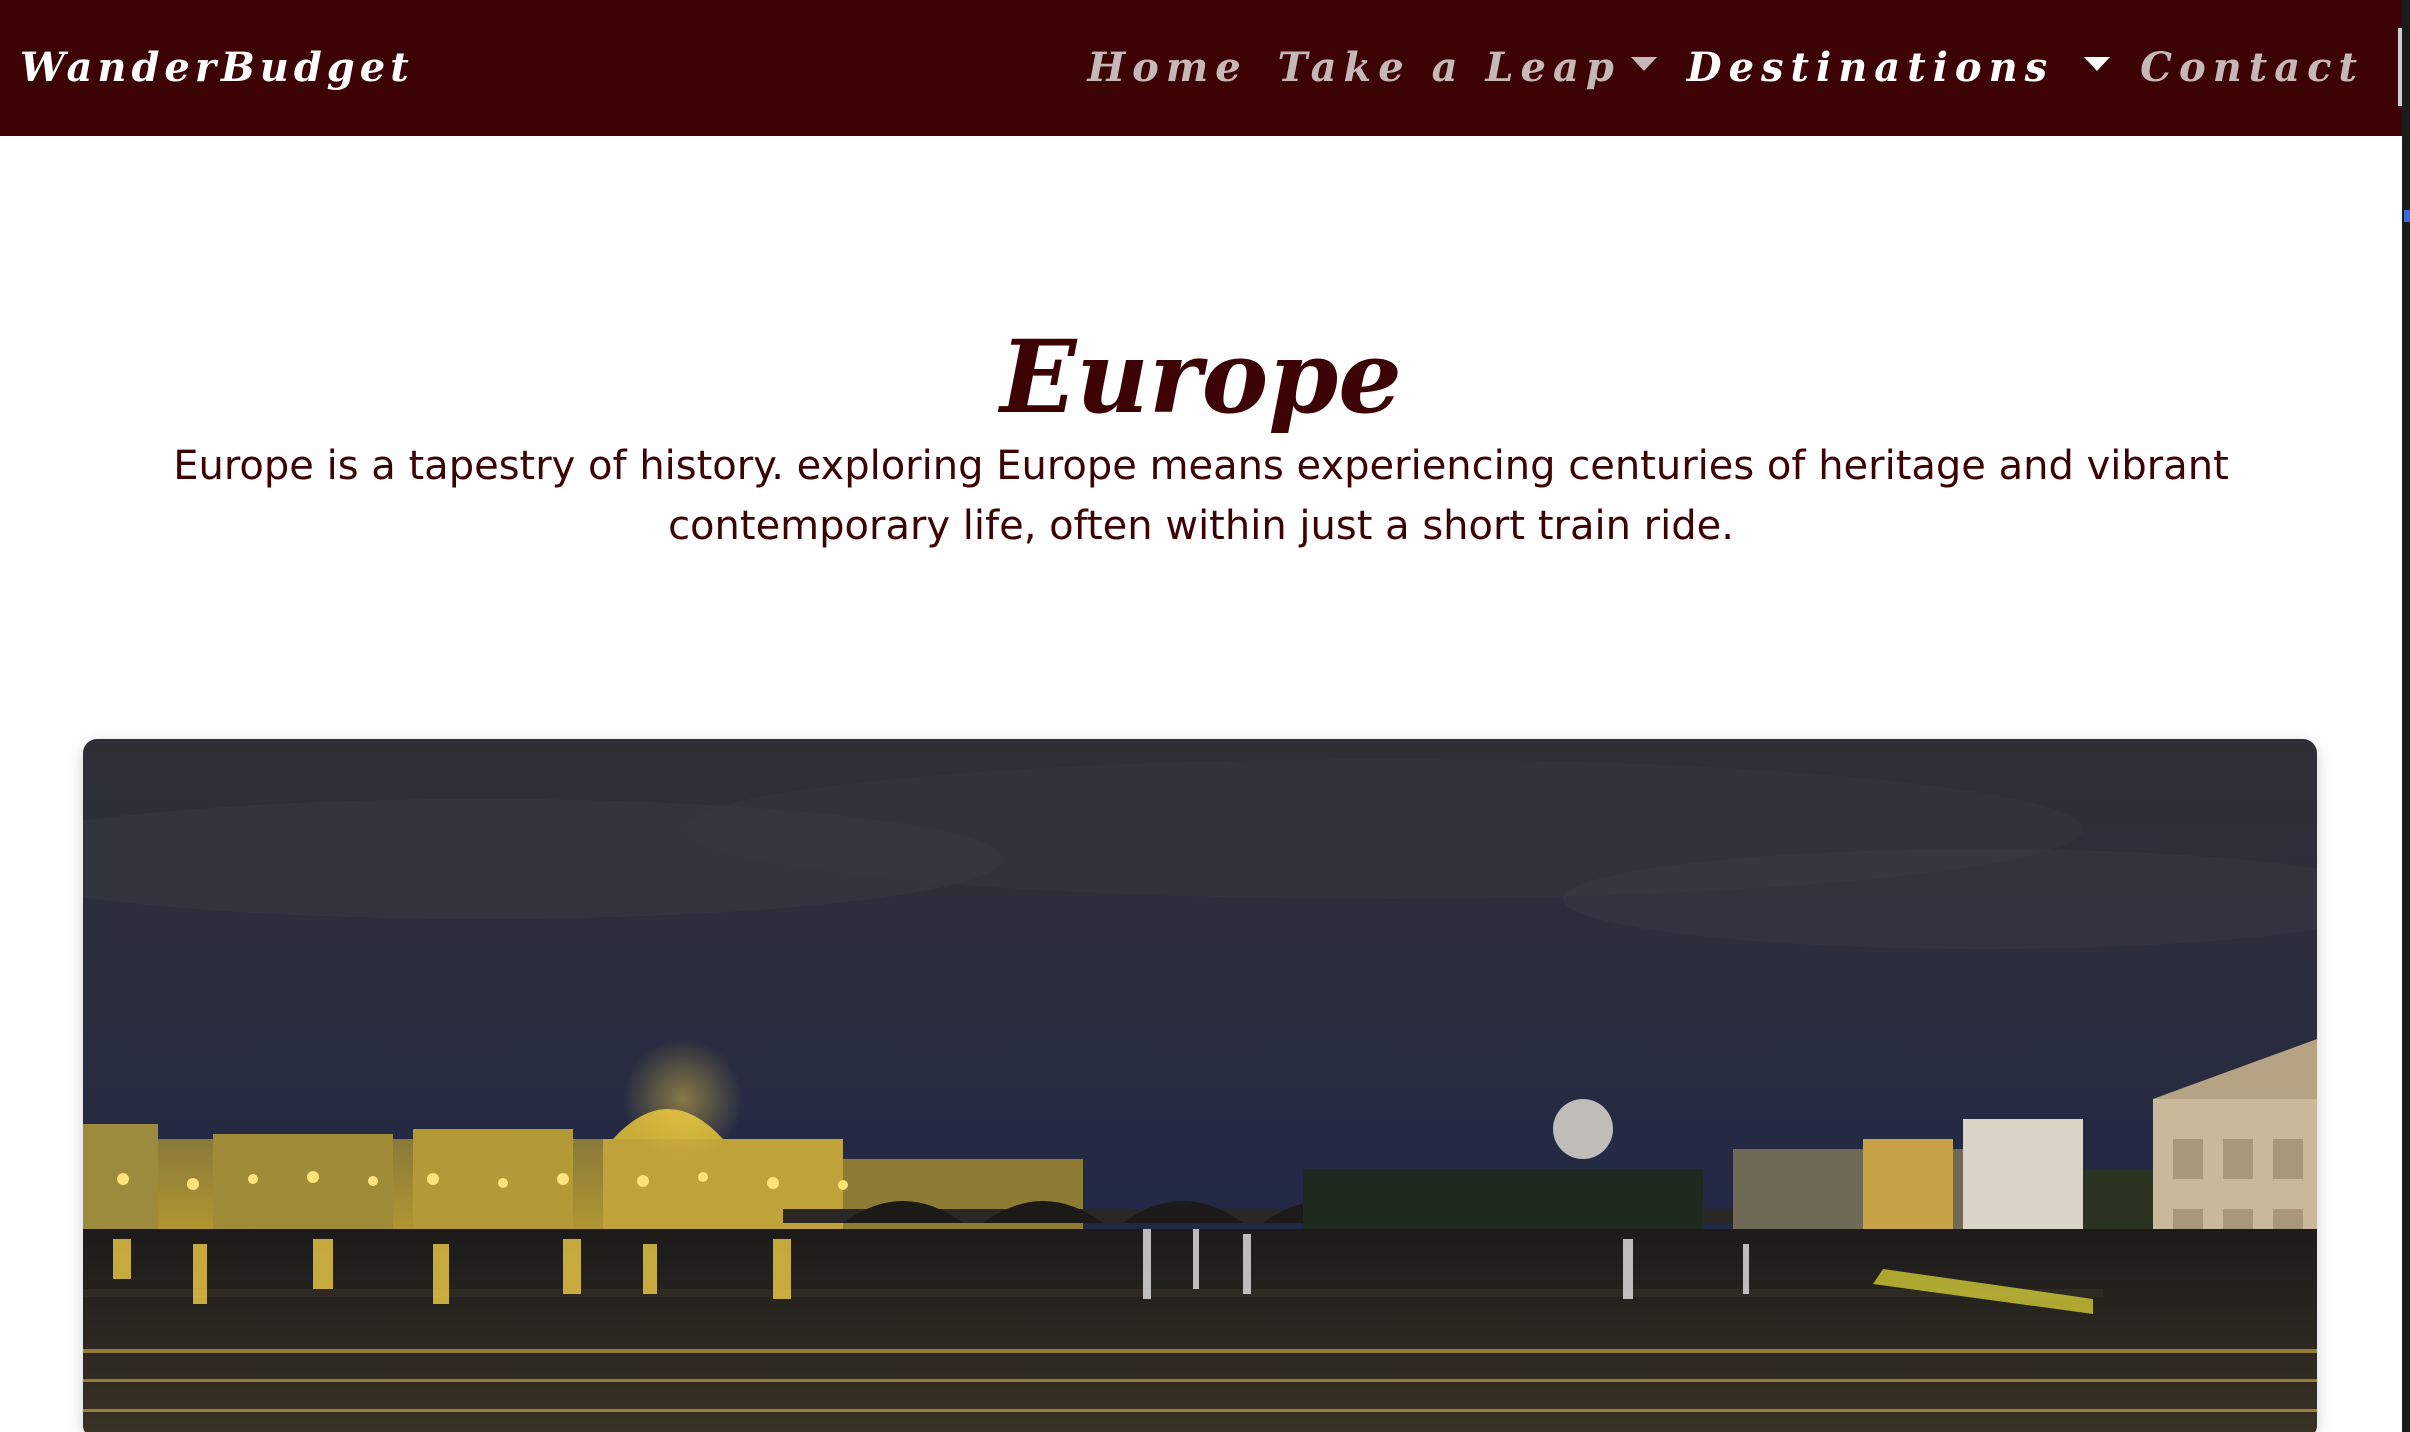  I want to click on nav-item-take-a-leap: Take a Leap, so click(1467, 68).